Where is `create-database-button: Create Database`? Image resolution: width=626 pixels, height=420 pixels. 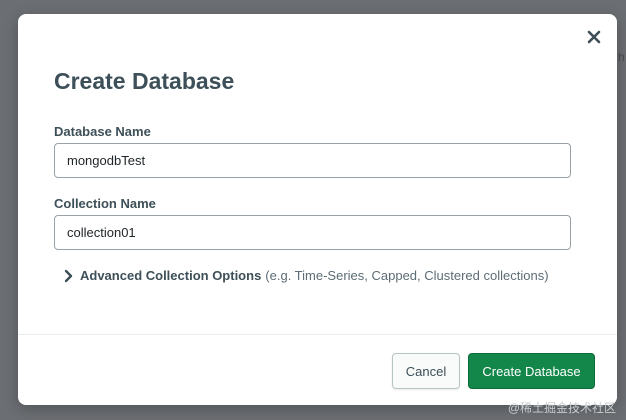
create-database-button: Create Database is located at coordinates (531, 371).